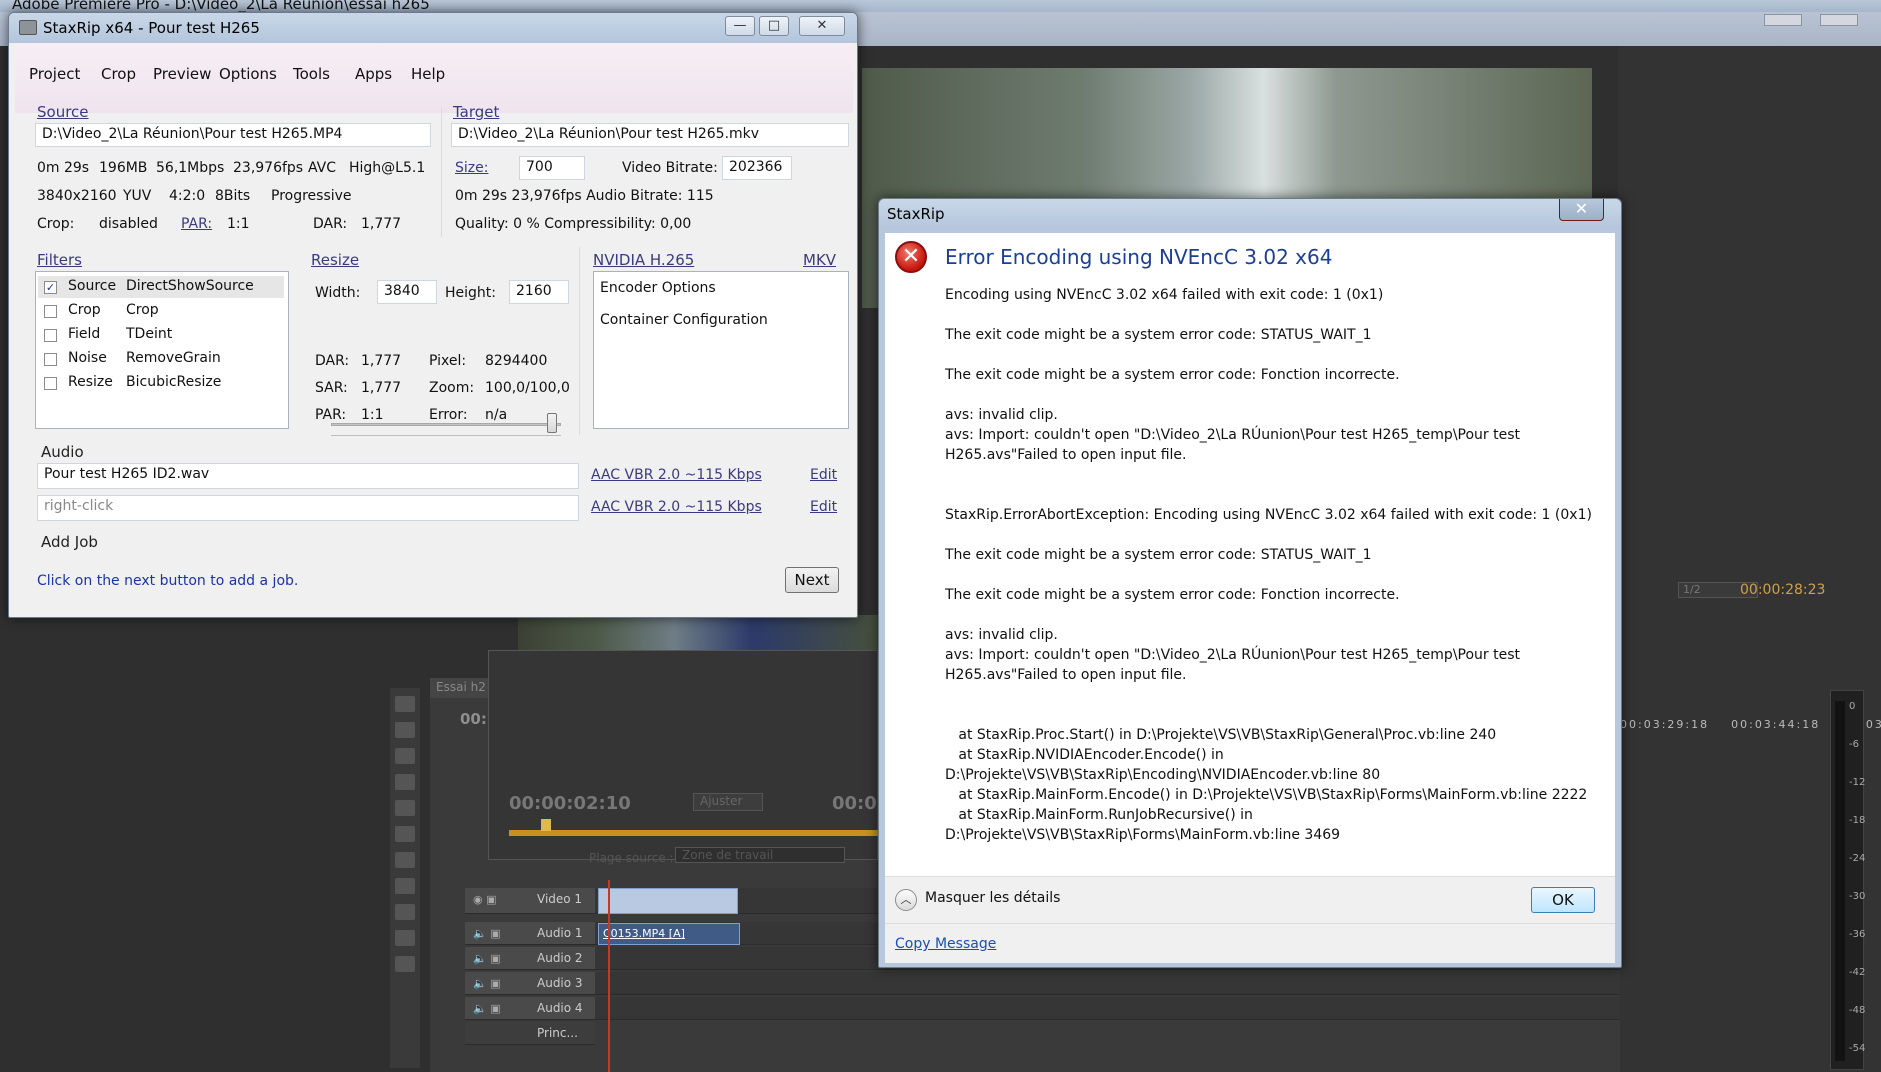 The image size is (1881, 1072). What do you see at coordinates (63, 112) in the screenshot?
I see `source-label: Source` at bounding box center [63, 112].